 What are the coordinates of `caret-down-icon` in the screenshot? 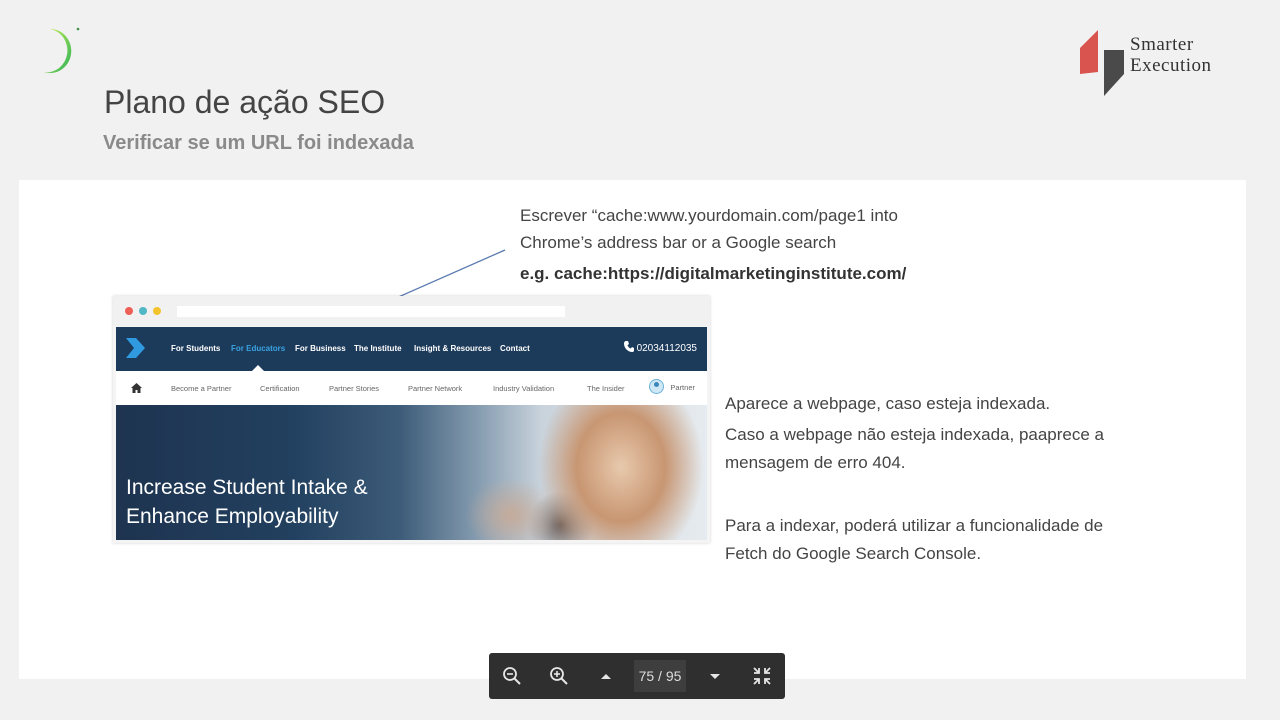 It's located at (715, 676).